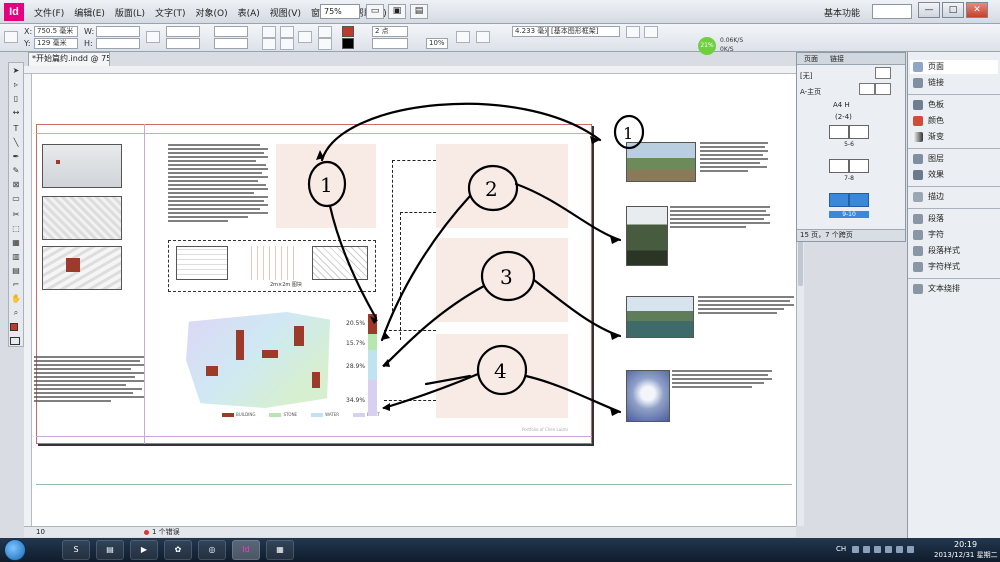 Image resolution: width=1000 pixels, height=562 pixels. Describe the element at coordinates (954, 235) in the screenshot. I see `panel-character: 字符` at that location.